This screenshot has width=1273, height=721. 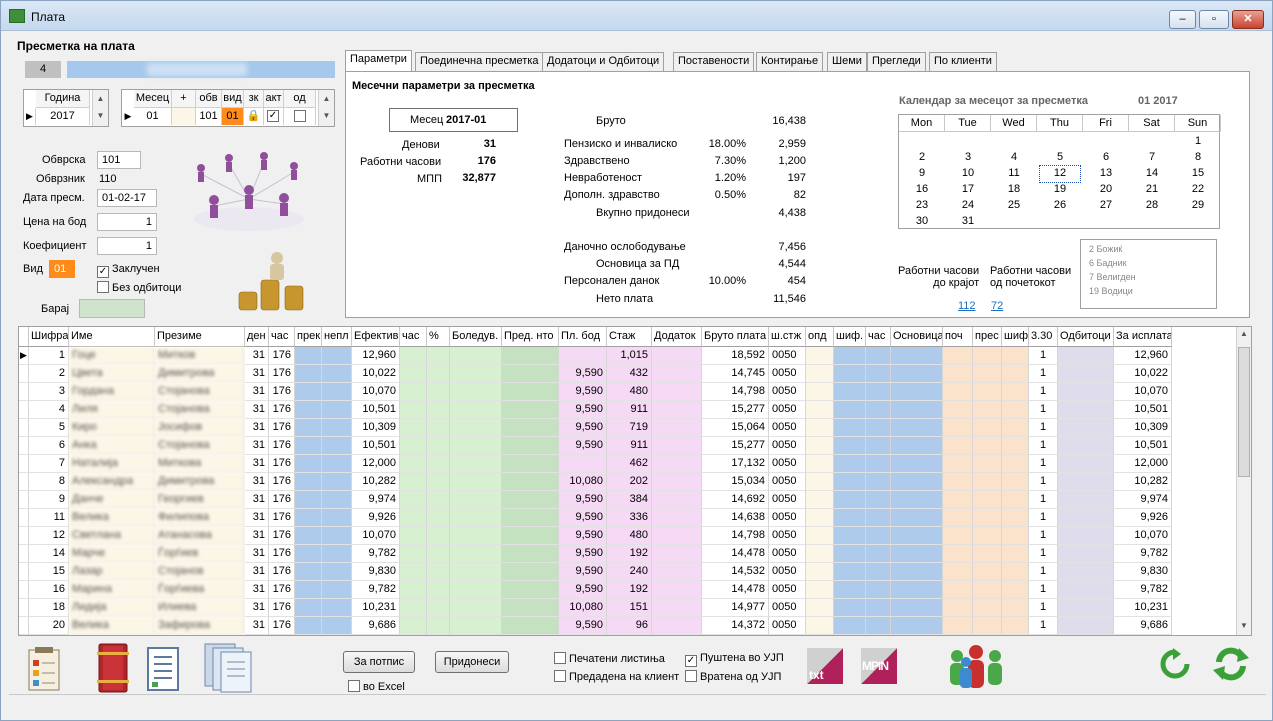 What do you see at coordinates (1175, 665) in the screenshot?
I see `refresh-icon` at bounding box center [1175, 665].